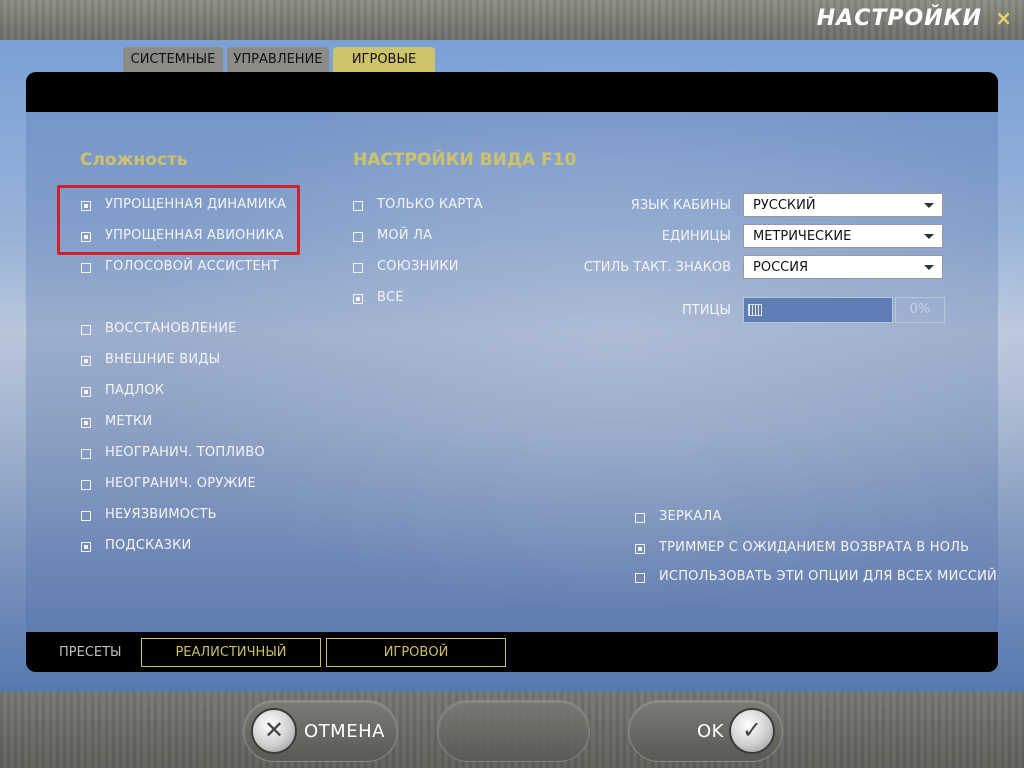 The height and width of the screenshot is (768, 1024). Describe the element at coordinates (465, 160) in the screenshot. I see `f10-heading: НАСТРОЙКИ ВИДА F10` at that location.